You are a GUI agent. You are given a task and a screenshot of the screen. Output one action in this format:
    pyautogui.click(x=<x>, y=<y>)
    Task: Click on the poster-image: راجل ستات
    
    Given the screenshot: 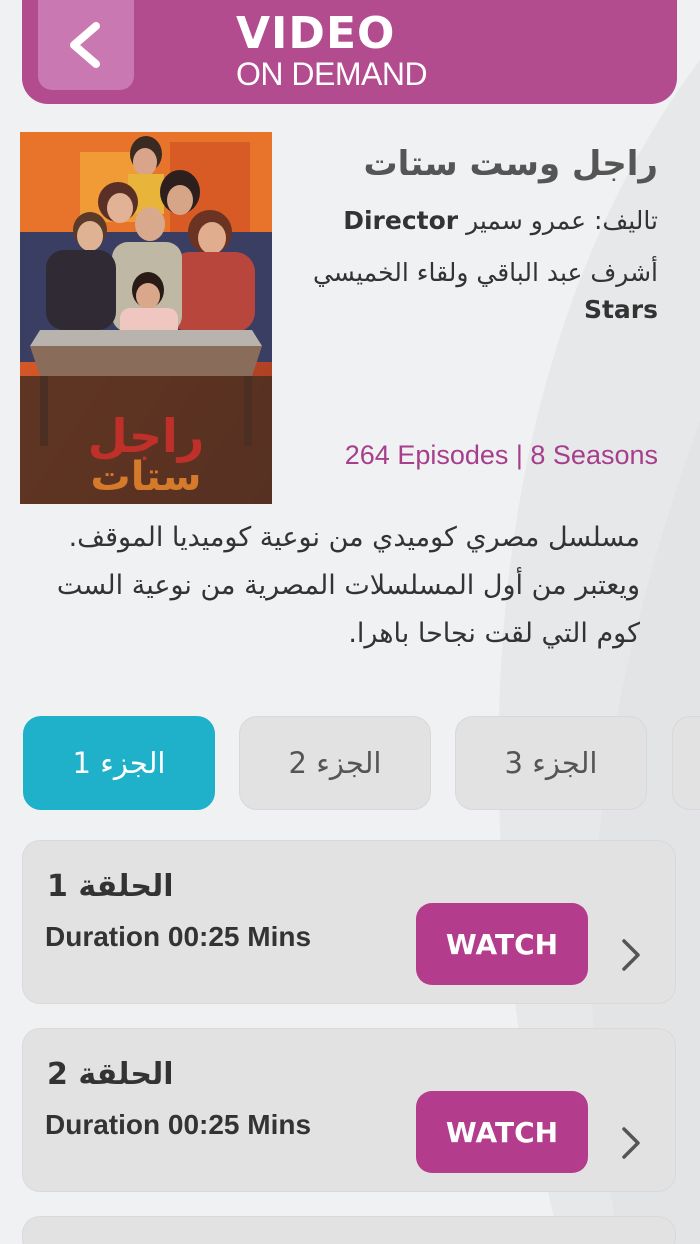 What is the action you would take?
    pyautogui.click(x=146, y=318)
    